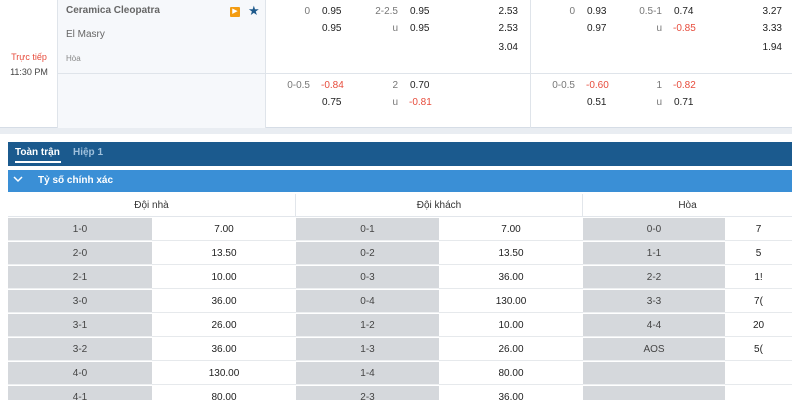 The image size is (792, 400). Describe the element at coordinates (511, 325) in the screenshot. I see `away-score-odds: 10.00` at that location.